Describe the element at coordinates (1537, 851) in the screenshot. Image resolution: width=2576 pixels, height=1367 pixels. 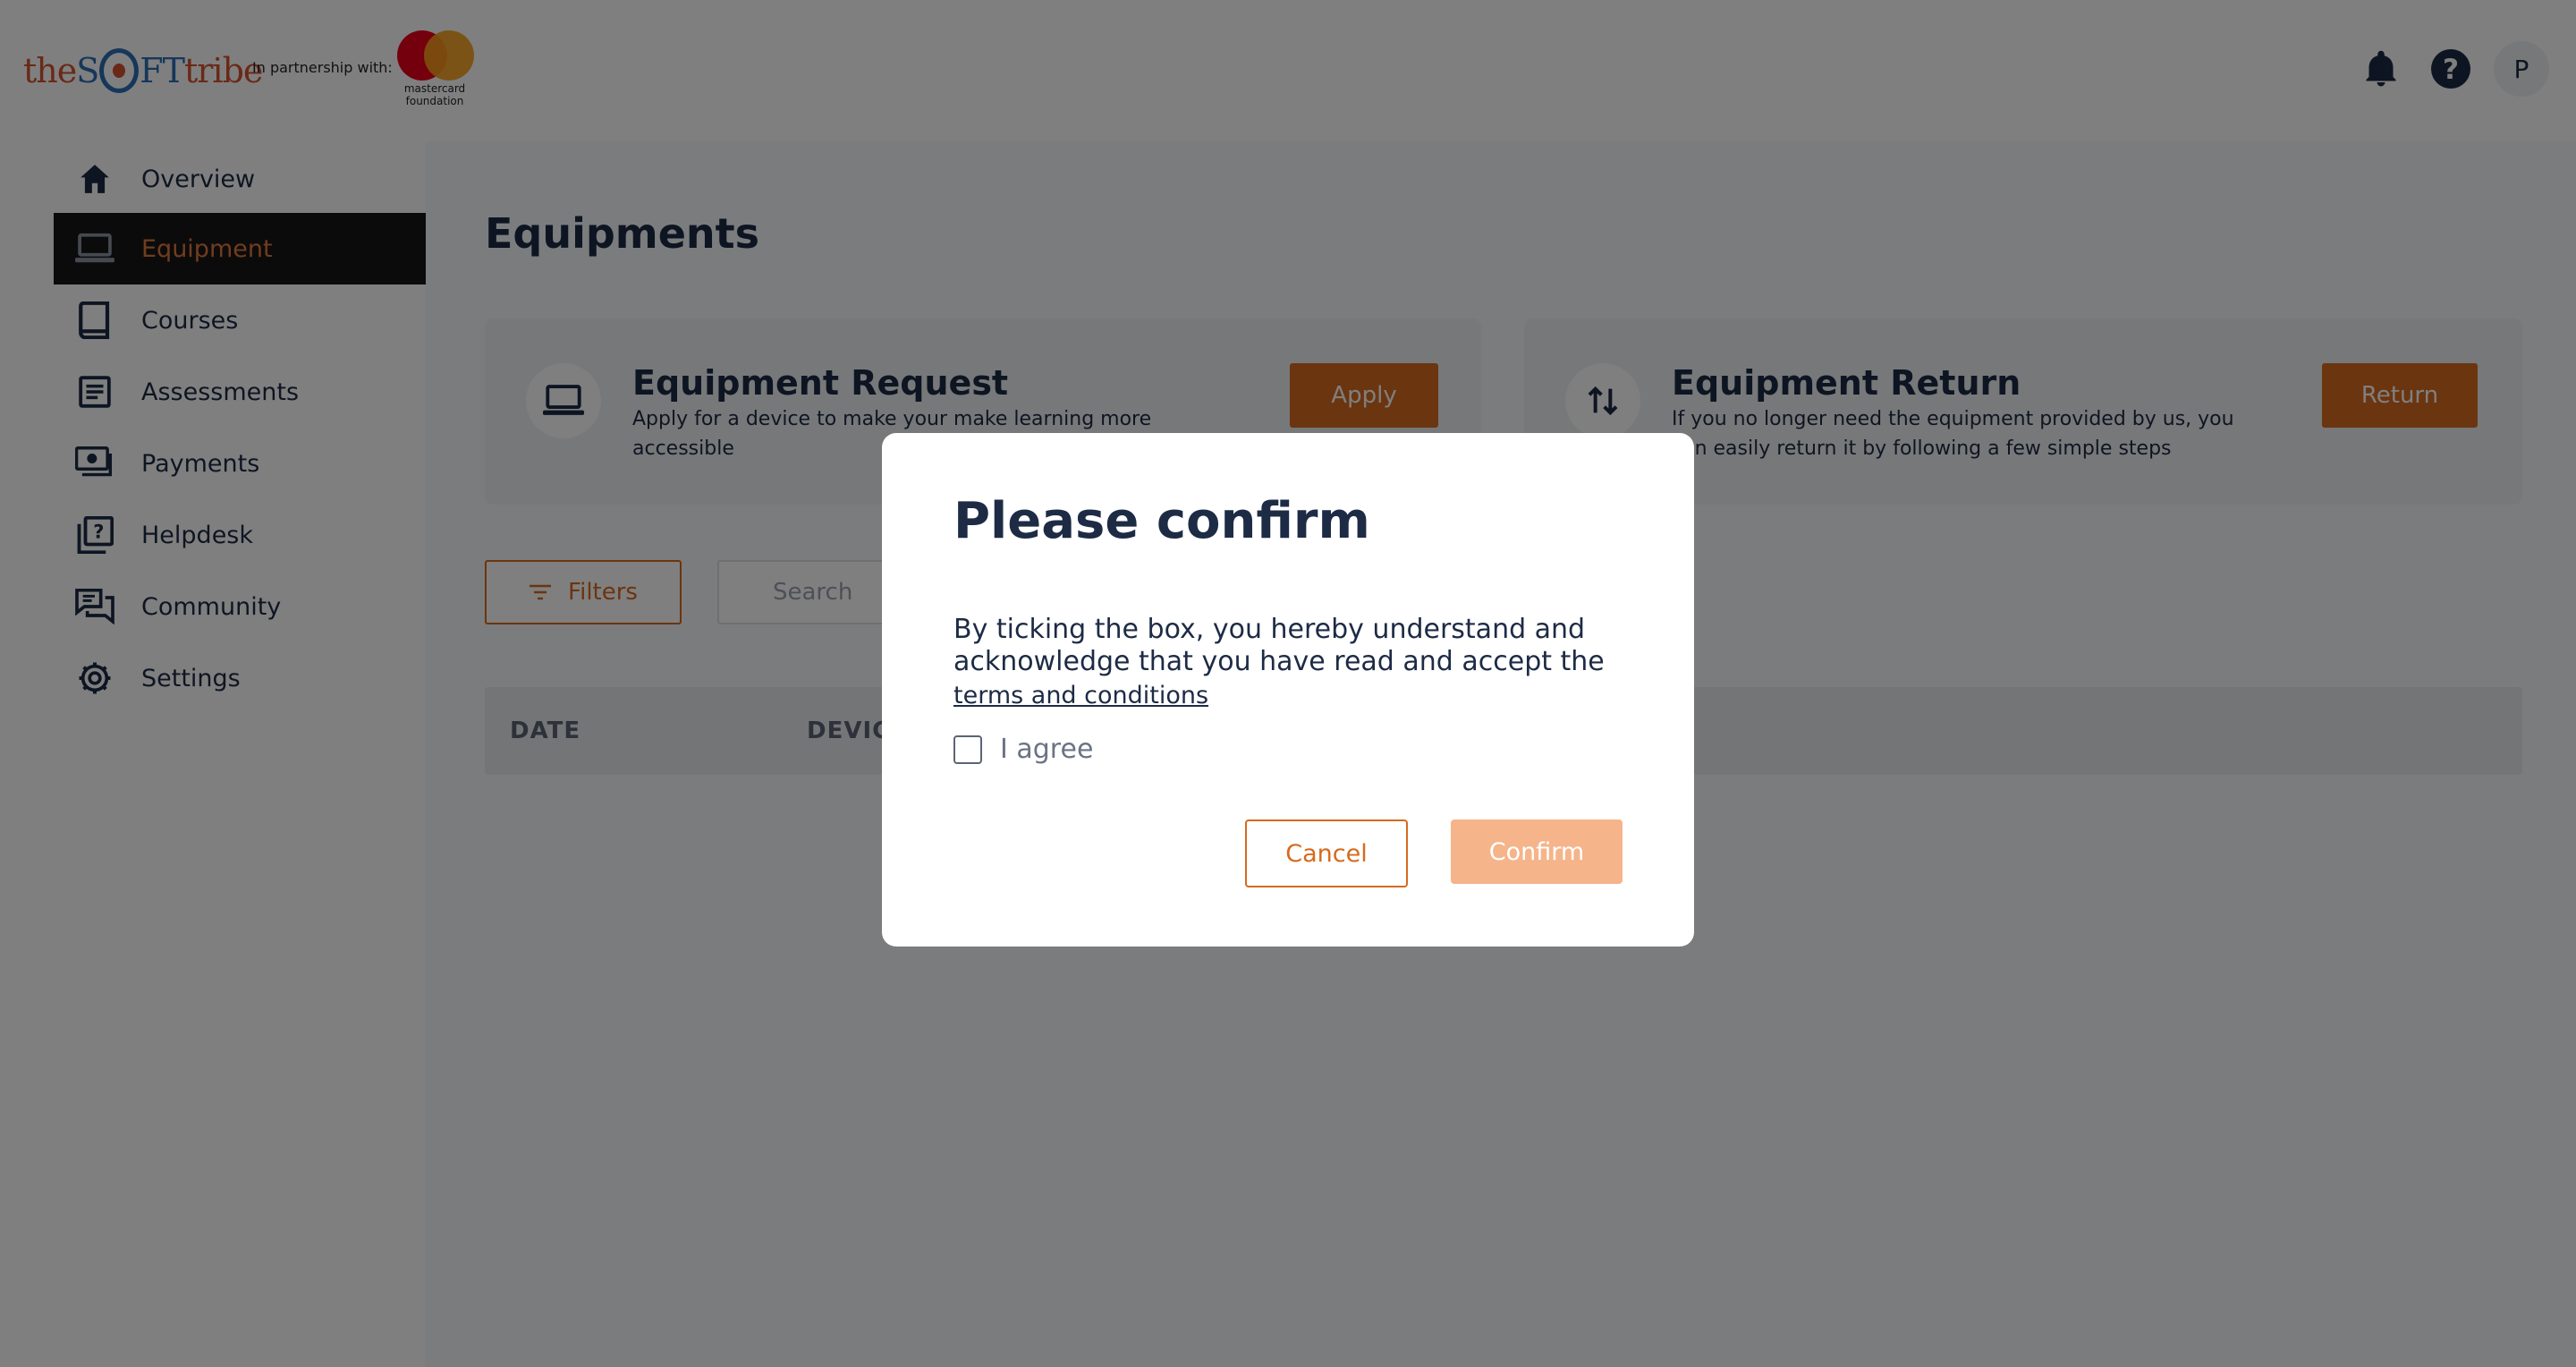
I see `confirm-button: Confirm` at that location.